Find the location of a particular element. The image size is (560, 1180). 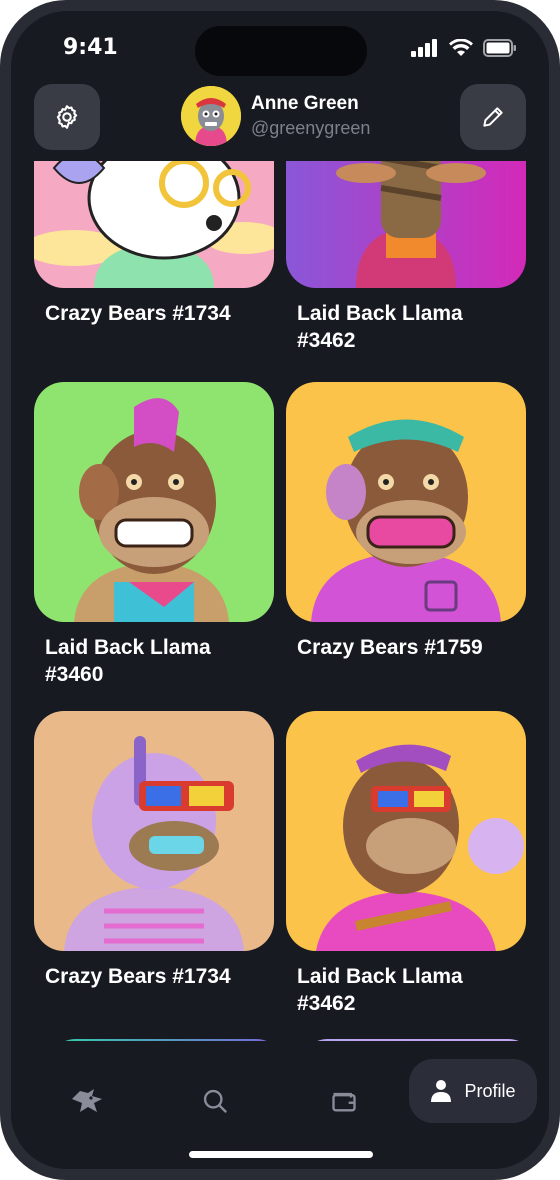

nav-profile-label: Profile is located at coordinates (490, 1090).